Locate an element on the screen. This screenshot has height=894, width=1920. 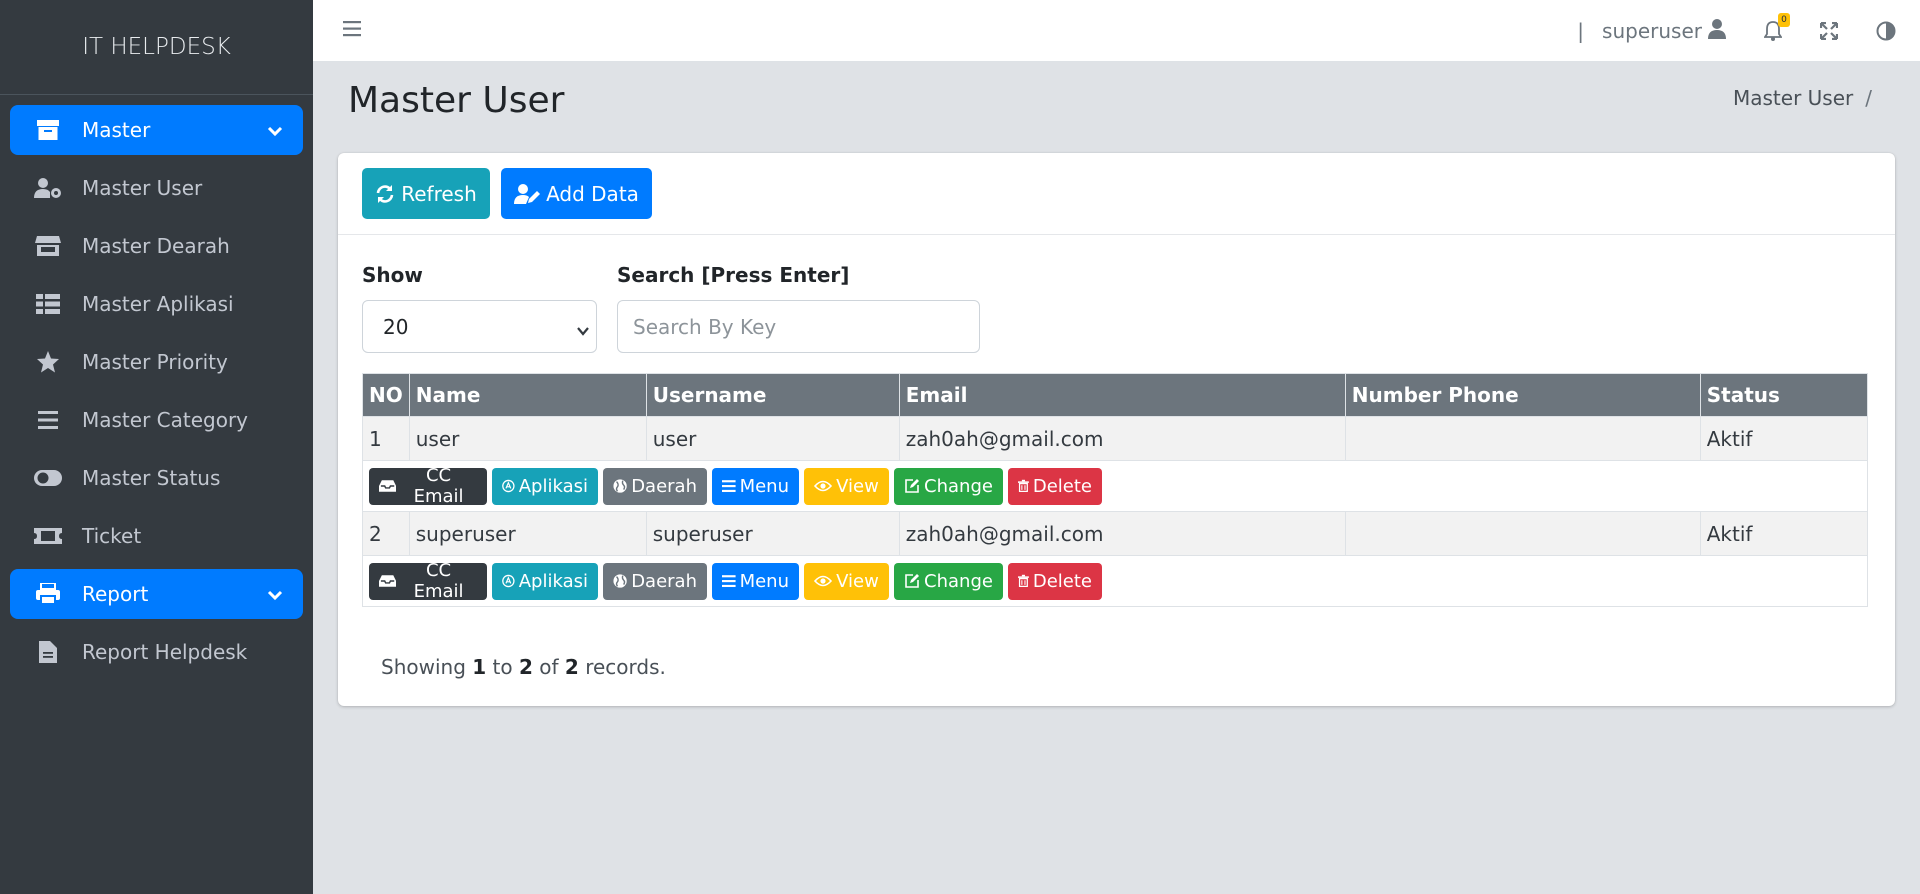
table-icon is located at coordinates (48, 304).